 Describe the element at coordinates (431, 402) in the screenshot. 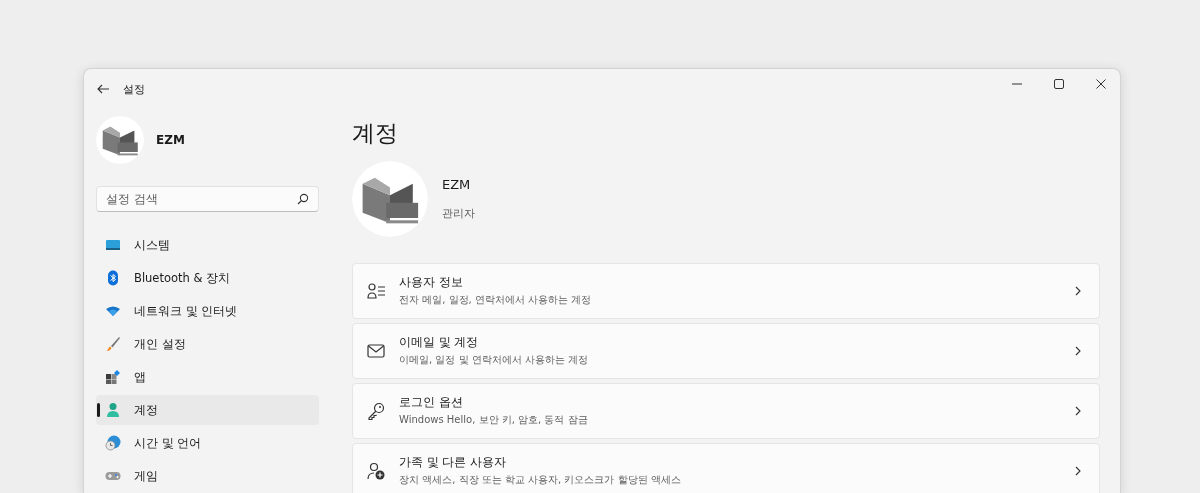

I see `card-title: 로그인 옵션` at that location.